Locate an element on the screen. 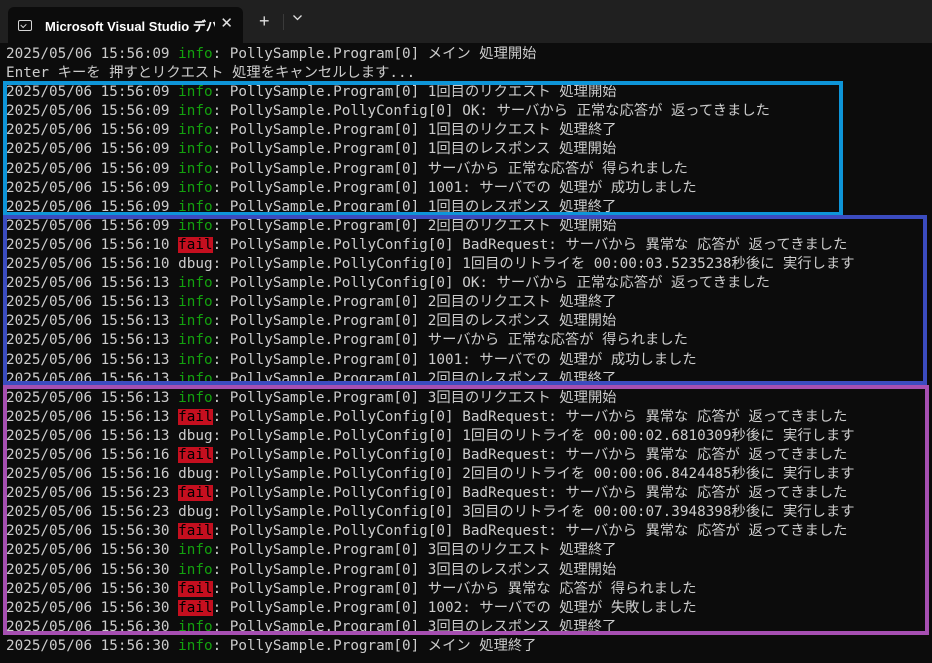  log-message: : PollySample.Program[0] 3回目のリクエスト 処理終了 is located at coordinates (414, 550).